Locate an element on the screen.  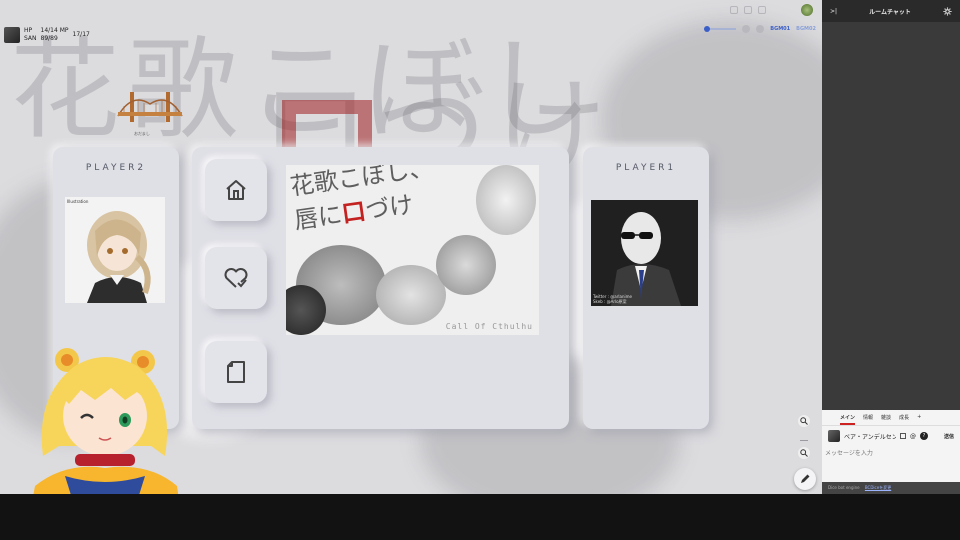
chat-footer: Dice bot engine BCDiceを変更 is located at coordinates (891, 488).